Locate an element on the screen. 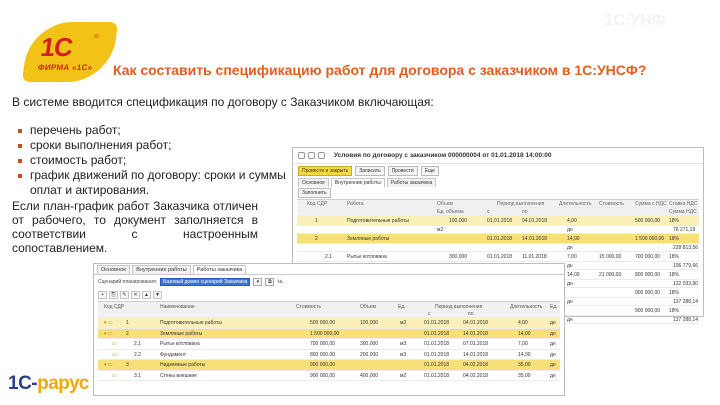 The height and width of the screenshot is (405, 720). post-button: Провести is located at coordinates (402, 170).